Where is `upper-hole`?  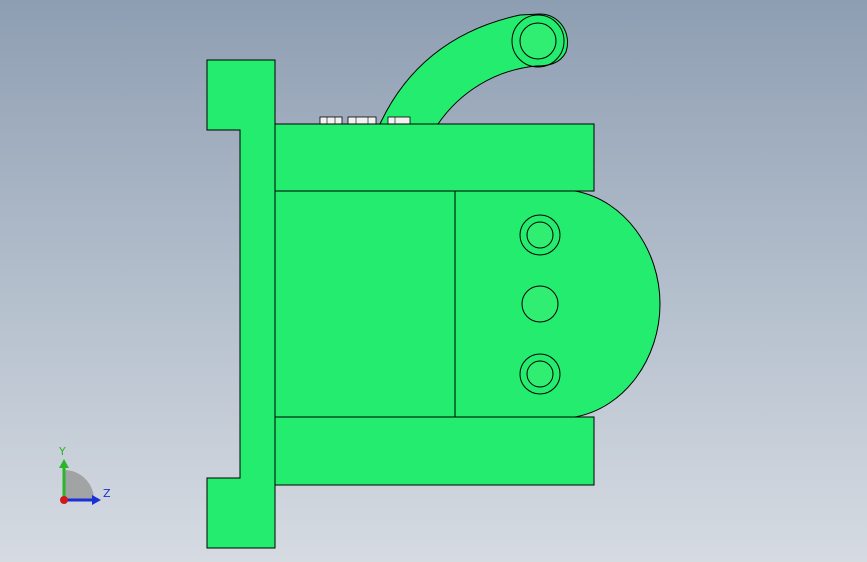
upper-hole is located at coordinates (540, 235).